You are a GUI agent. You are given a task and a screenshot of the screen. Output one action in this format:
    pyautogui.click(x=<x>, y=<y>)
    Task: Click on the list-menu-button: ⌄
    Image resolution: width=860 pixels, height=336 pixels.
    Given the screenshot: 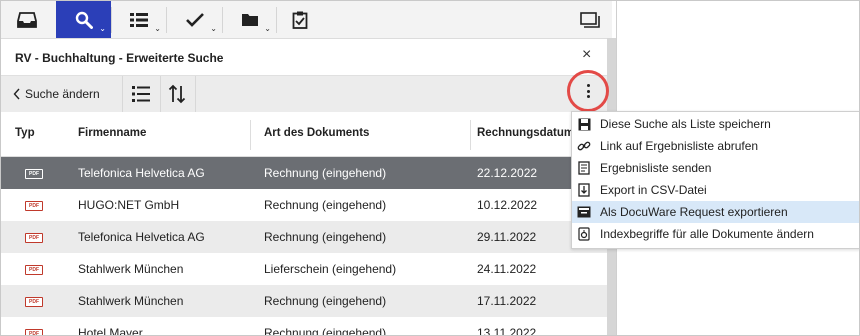 What is the action you would take?
    pyautogui.click(x=139, y=19)
    